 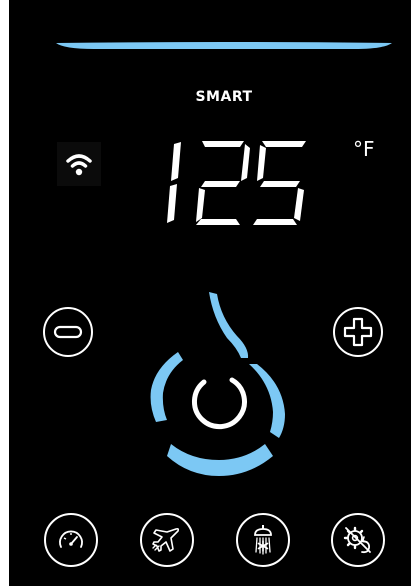 What do you see at coordinates (364, 149) in the screenshot?
I see `temperature-unit: °F` at bounding box center [364, 149].